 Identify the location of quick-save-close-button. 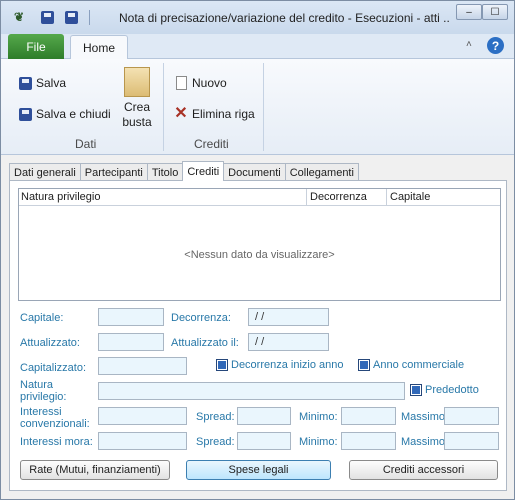
(71, 17).